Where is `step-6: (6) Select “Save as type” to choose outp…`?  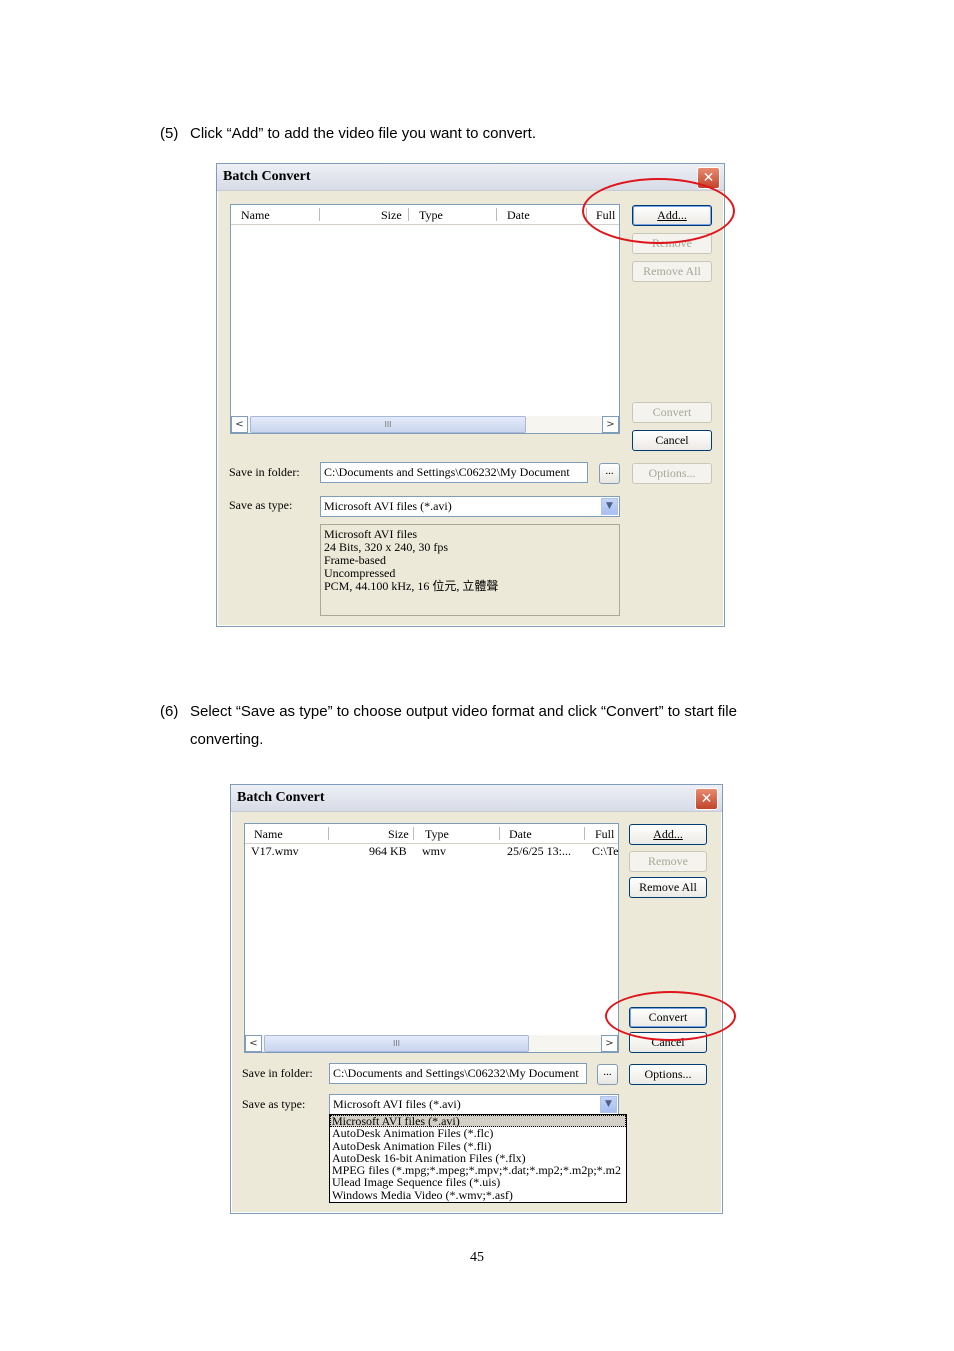 step-6: (6) Select “Save as type” to choose outp… is located at coordinates (520, 726).